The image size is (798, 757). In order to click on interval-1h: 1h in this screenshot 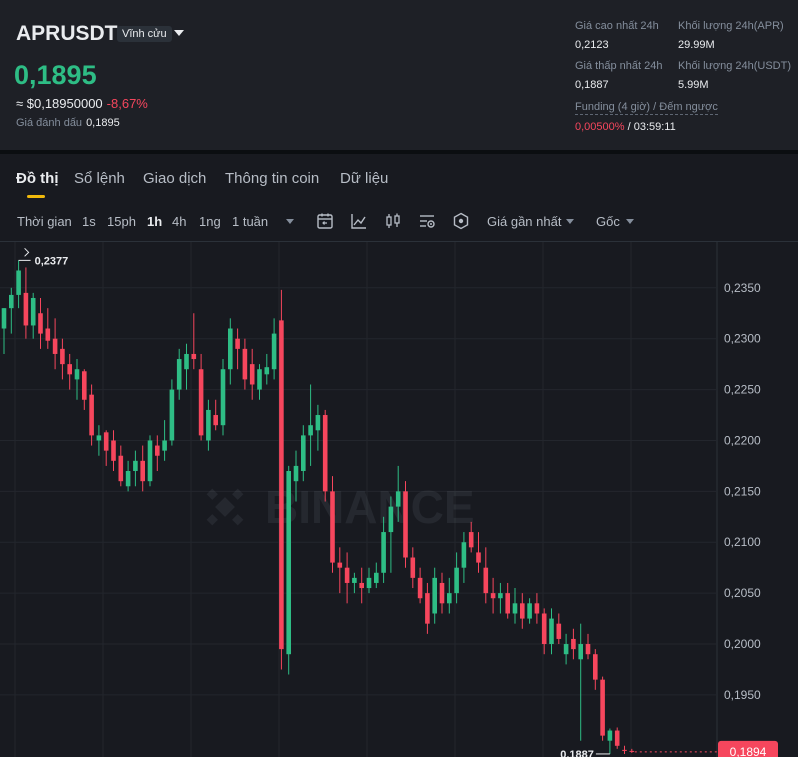, I will do `click(154, 221)`.